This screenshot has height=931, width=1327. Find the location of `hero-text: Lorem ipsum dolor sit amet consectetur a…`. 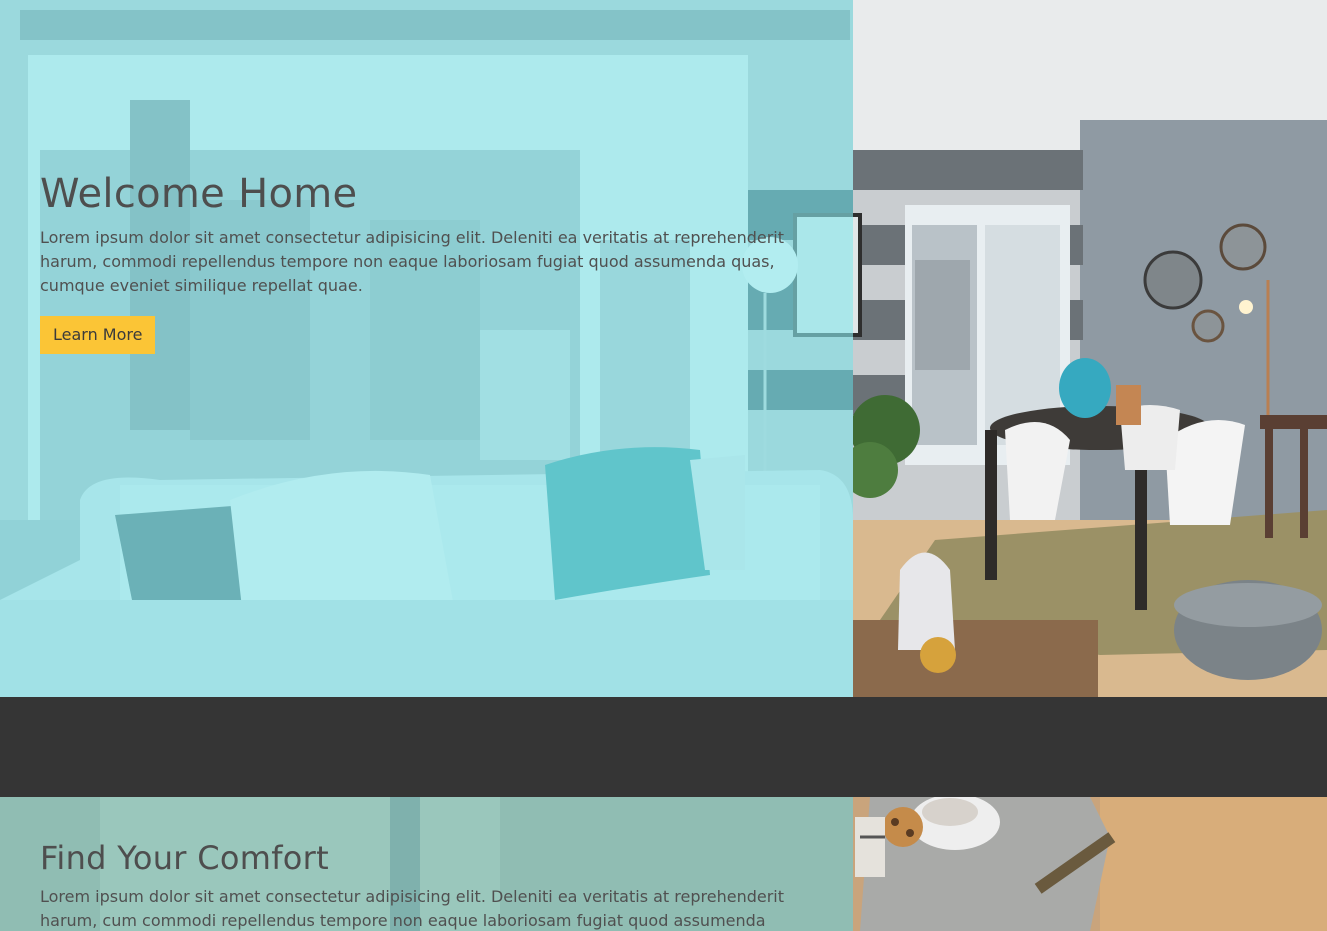

hero-text: Lorem ipsum dolor sit amet consectetur a… is located at coordinates (412, 261).